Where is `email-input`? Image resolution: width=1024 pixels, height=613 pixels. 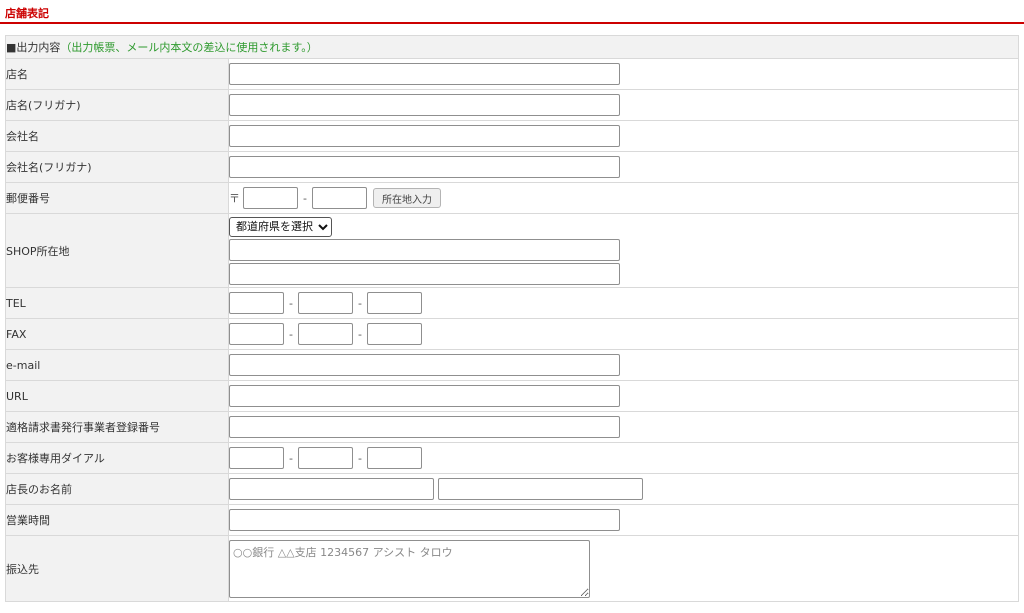
email-input is located at coordinates (424, 365).